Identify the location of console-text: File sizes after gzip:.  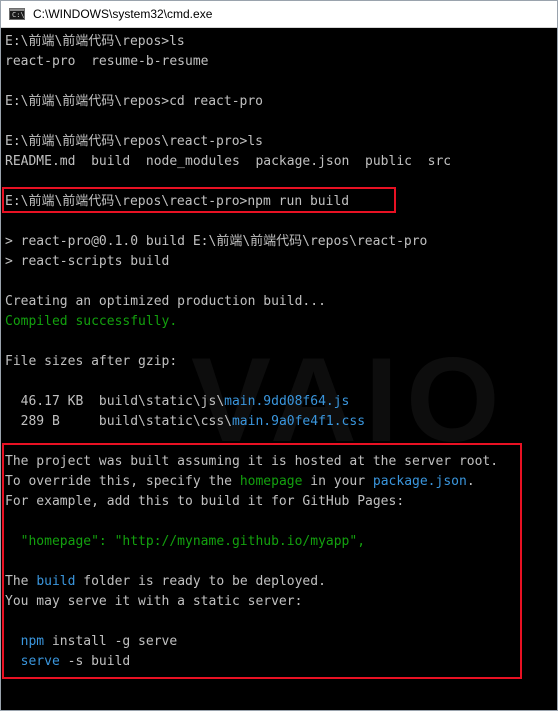
(91, 361).